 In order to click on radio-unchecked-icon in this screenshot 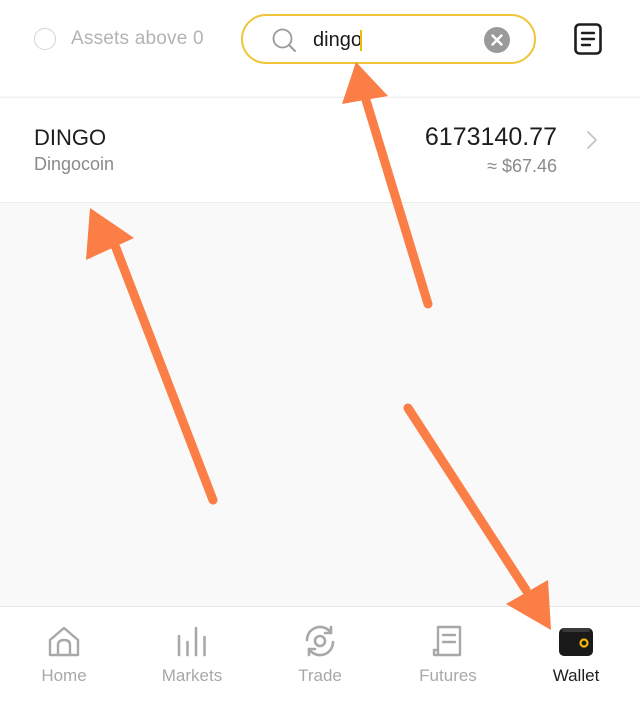, I will do `click(45, 39)`.